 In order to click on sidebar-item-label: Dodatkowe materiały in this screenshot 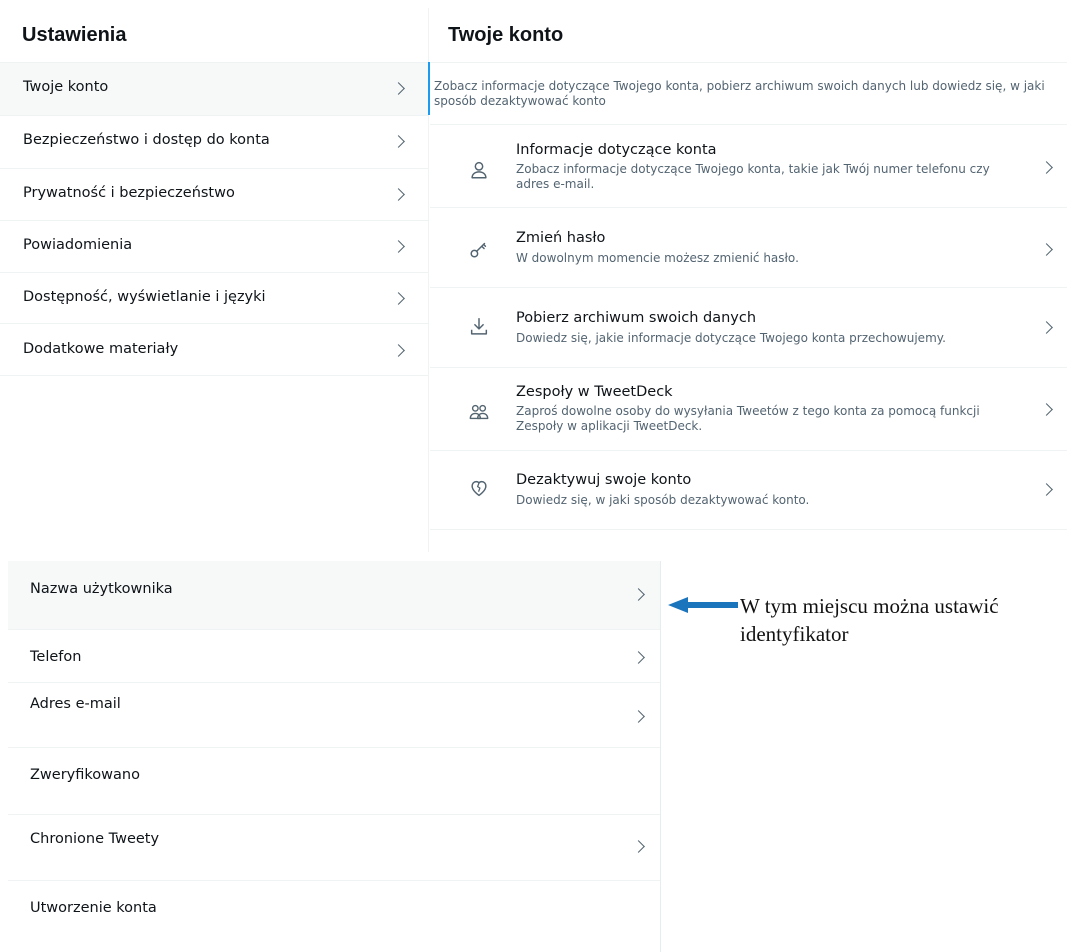, I will do `click(101, 349)`.